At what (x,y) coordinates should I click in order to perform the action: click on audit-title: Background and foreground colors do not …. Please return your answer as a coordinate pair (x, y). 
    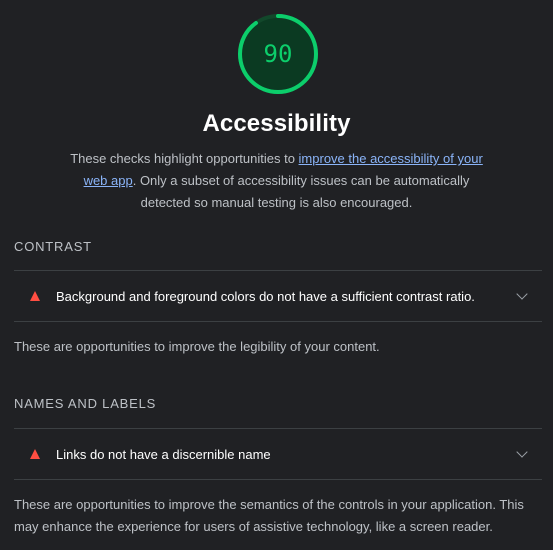
    Looking at the image, I should click on (265, 296).